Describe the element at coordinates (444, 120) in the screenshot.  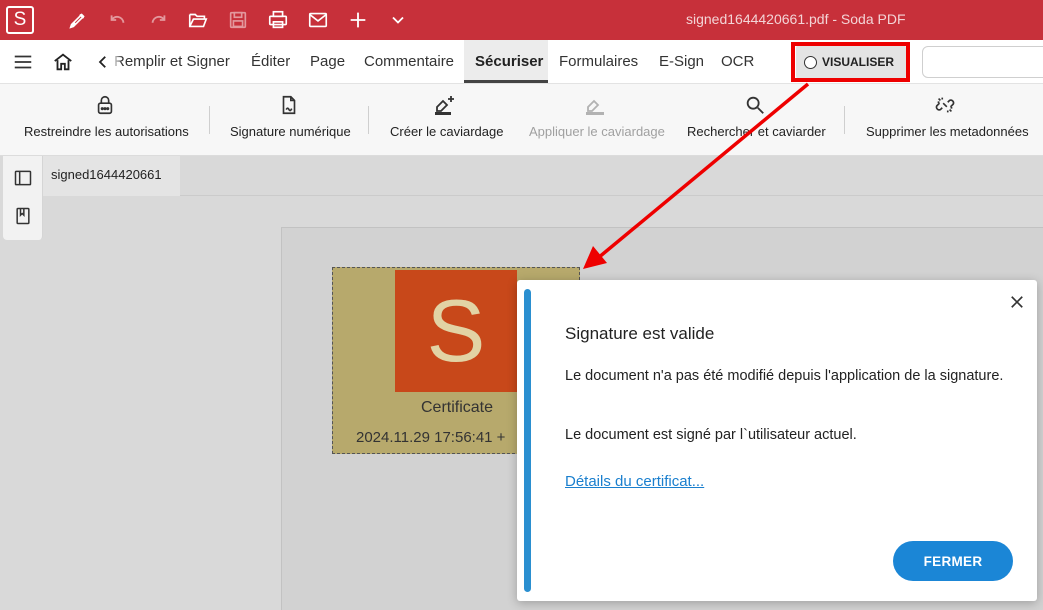
I see `tool-creer-caviardage: Créer le caviardage` at that location.